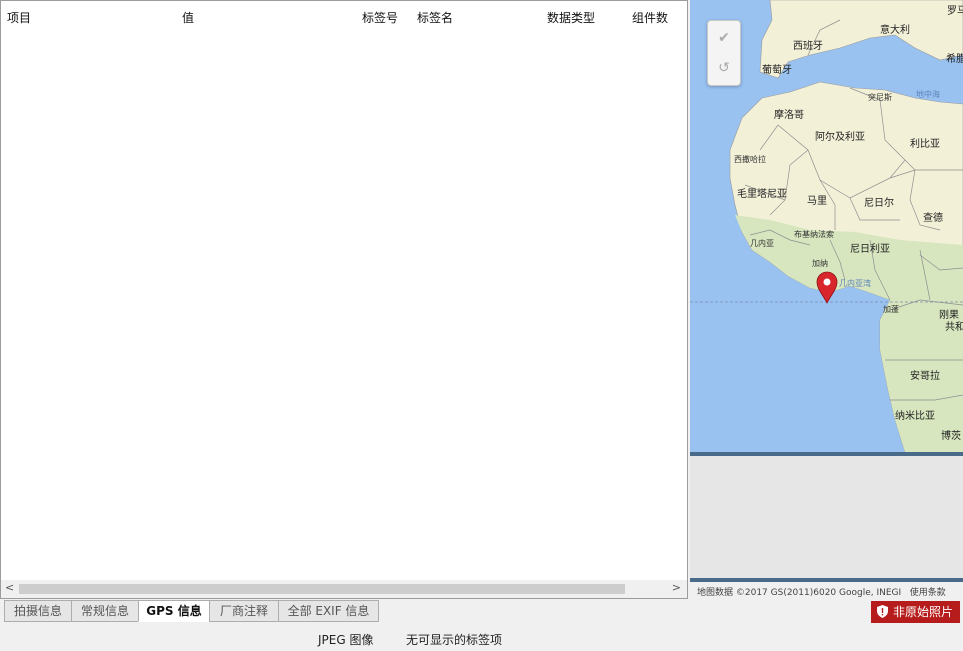 Image resolution: width=963 pixels, height=651 pixels. I want to click on map-label-botswana: 博茨, so click(951, 435).